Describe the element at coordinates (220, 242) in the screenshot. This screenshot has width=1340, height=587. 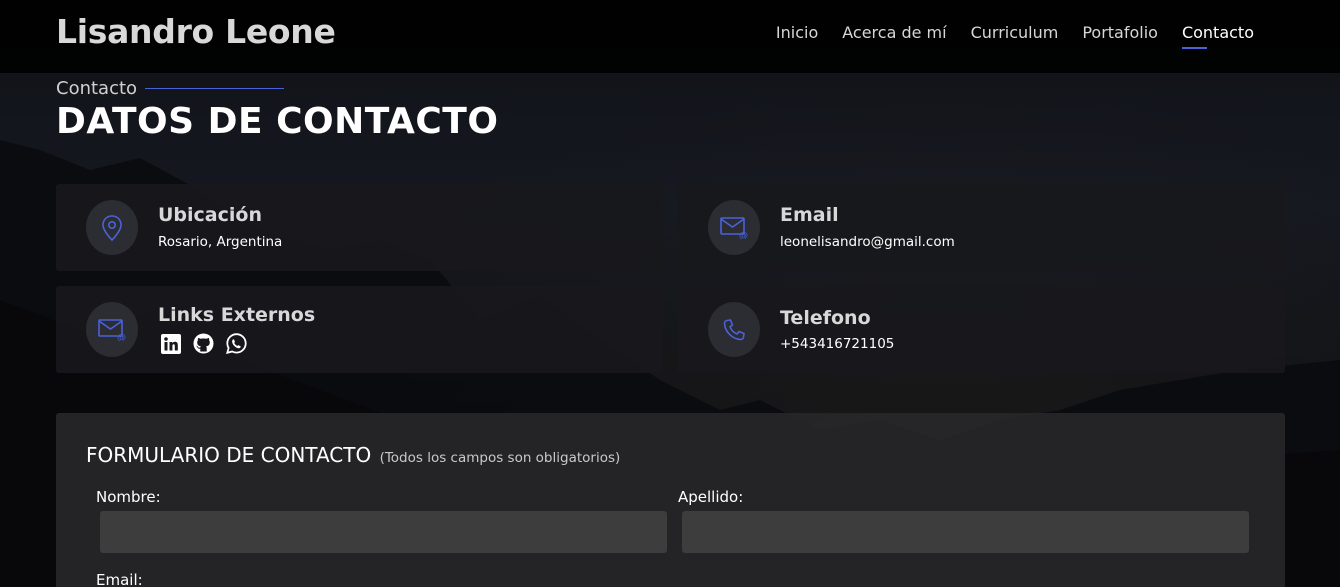
I see `location-text: Rosario, Argentina` at that location.